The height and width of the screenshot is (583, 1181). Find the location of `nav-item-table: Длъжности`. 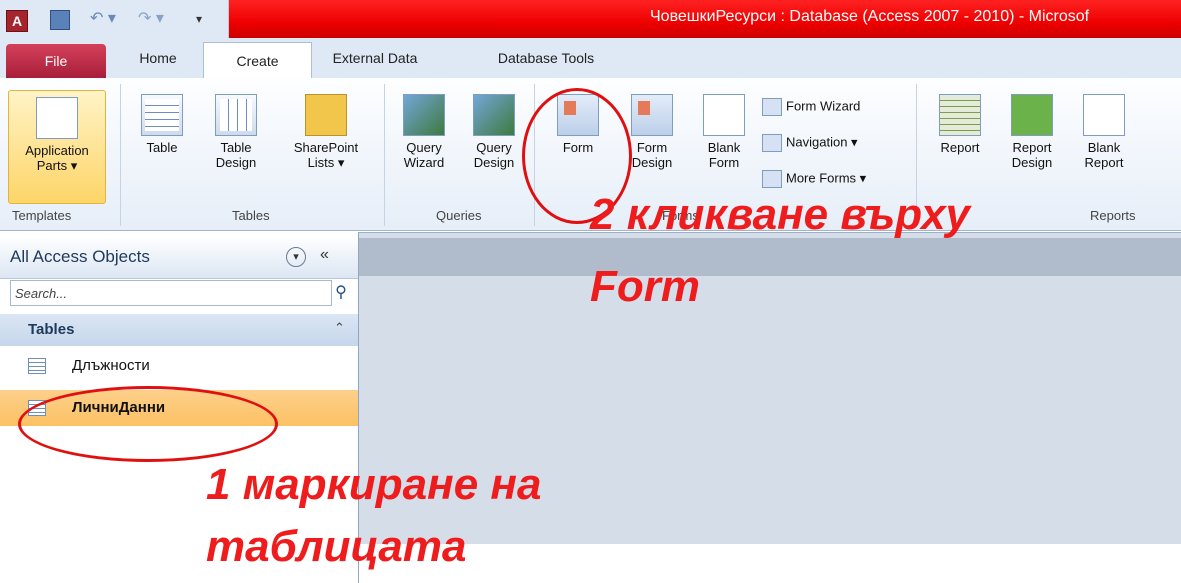

nav-item-table: Длъжности is located at coordinates (179, 366).